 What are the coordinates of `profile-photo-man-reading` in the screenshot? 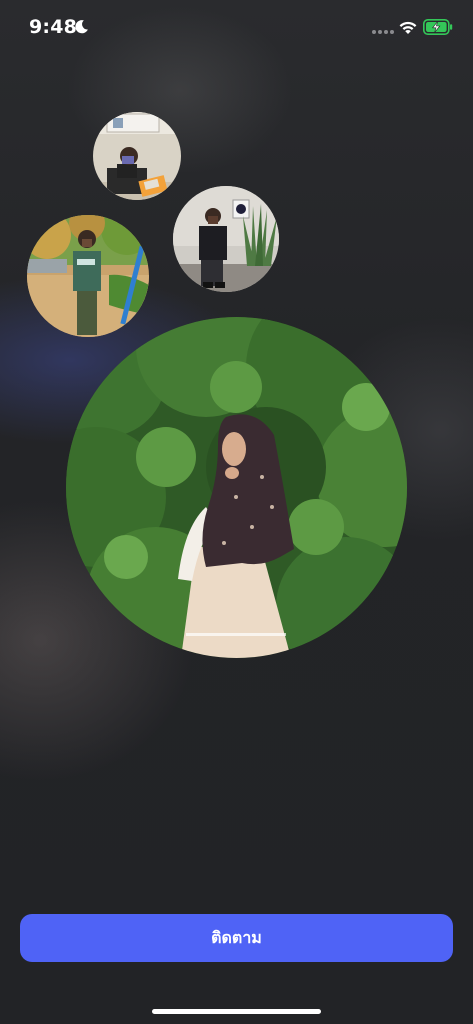 It's located at (137, 156).